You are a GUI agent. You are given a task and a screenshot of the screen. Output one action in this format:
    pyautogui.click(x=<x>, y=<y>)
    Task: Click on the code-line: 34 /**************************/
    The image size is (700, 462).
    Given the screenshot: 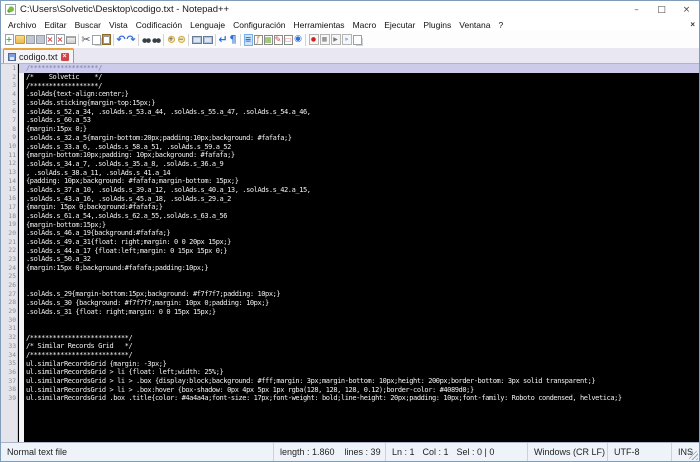 What is the action you would take?
    pyautogui.click(x=350, y=355)
    